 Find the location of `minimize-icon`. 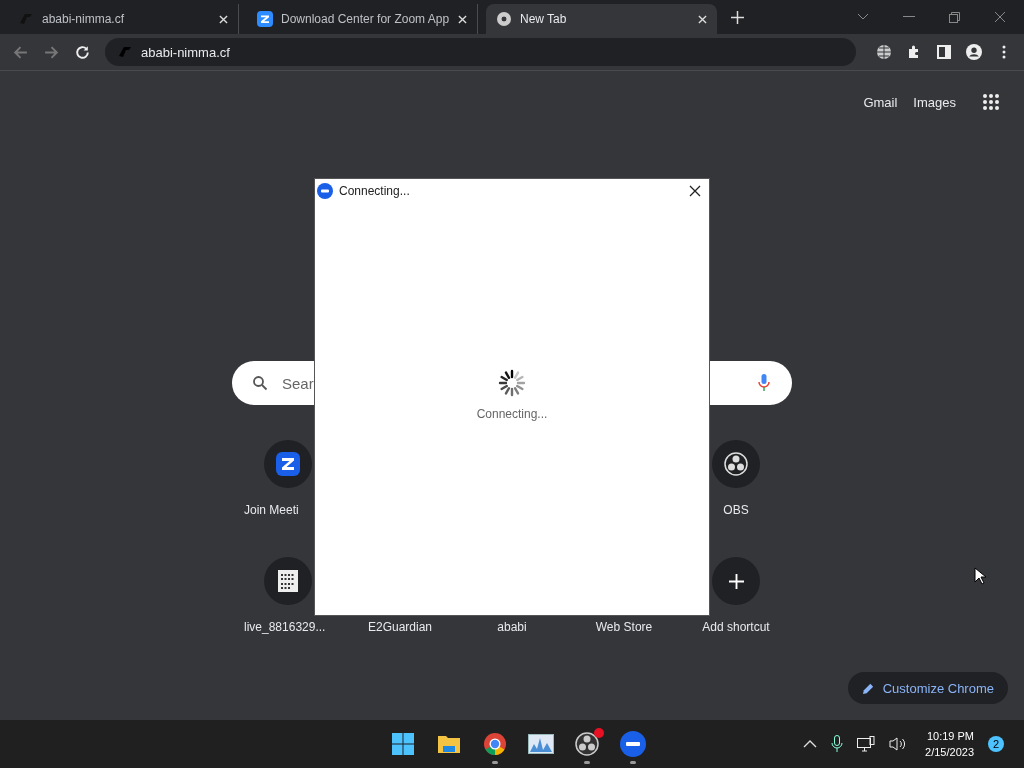

minimize-icon is located at coordinates (909, 17).